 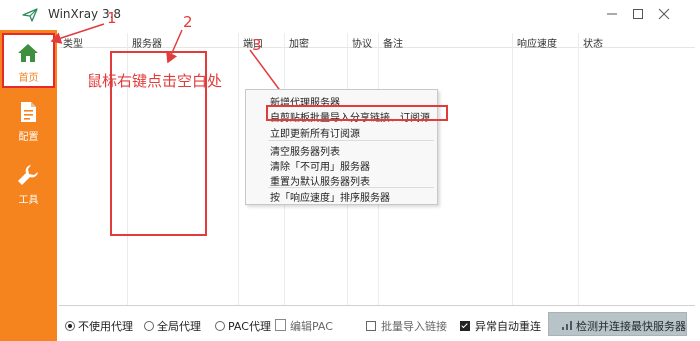 What do you see at coordinates (320, 180) in the screenshot?
I see `menu-item-reset-defaults: 重置为默认服务器列表` at bounding box center [320, 180].